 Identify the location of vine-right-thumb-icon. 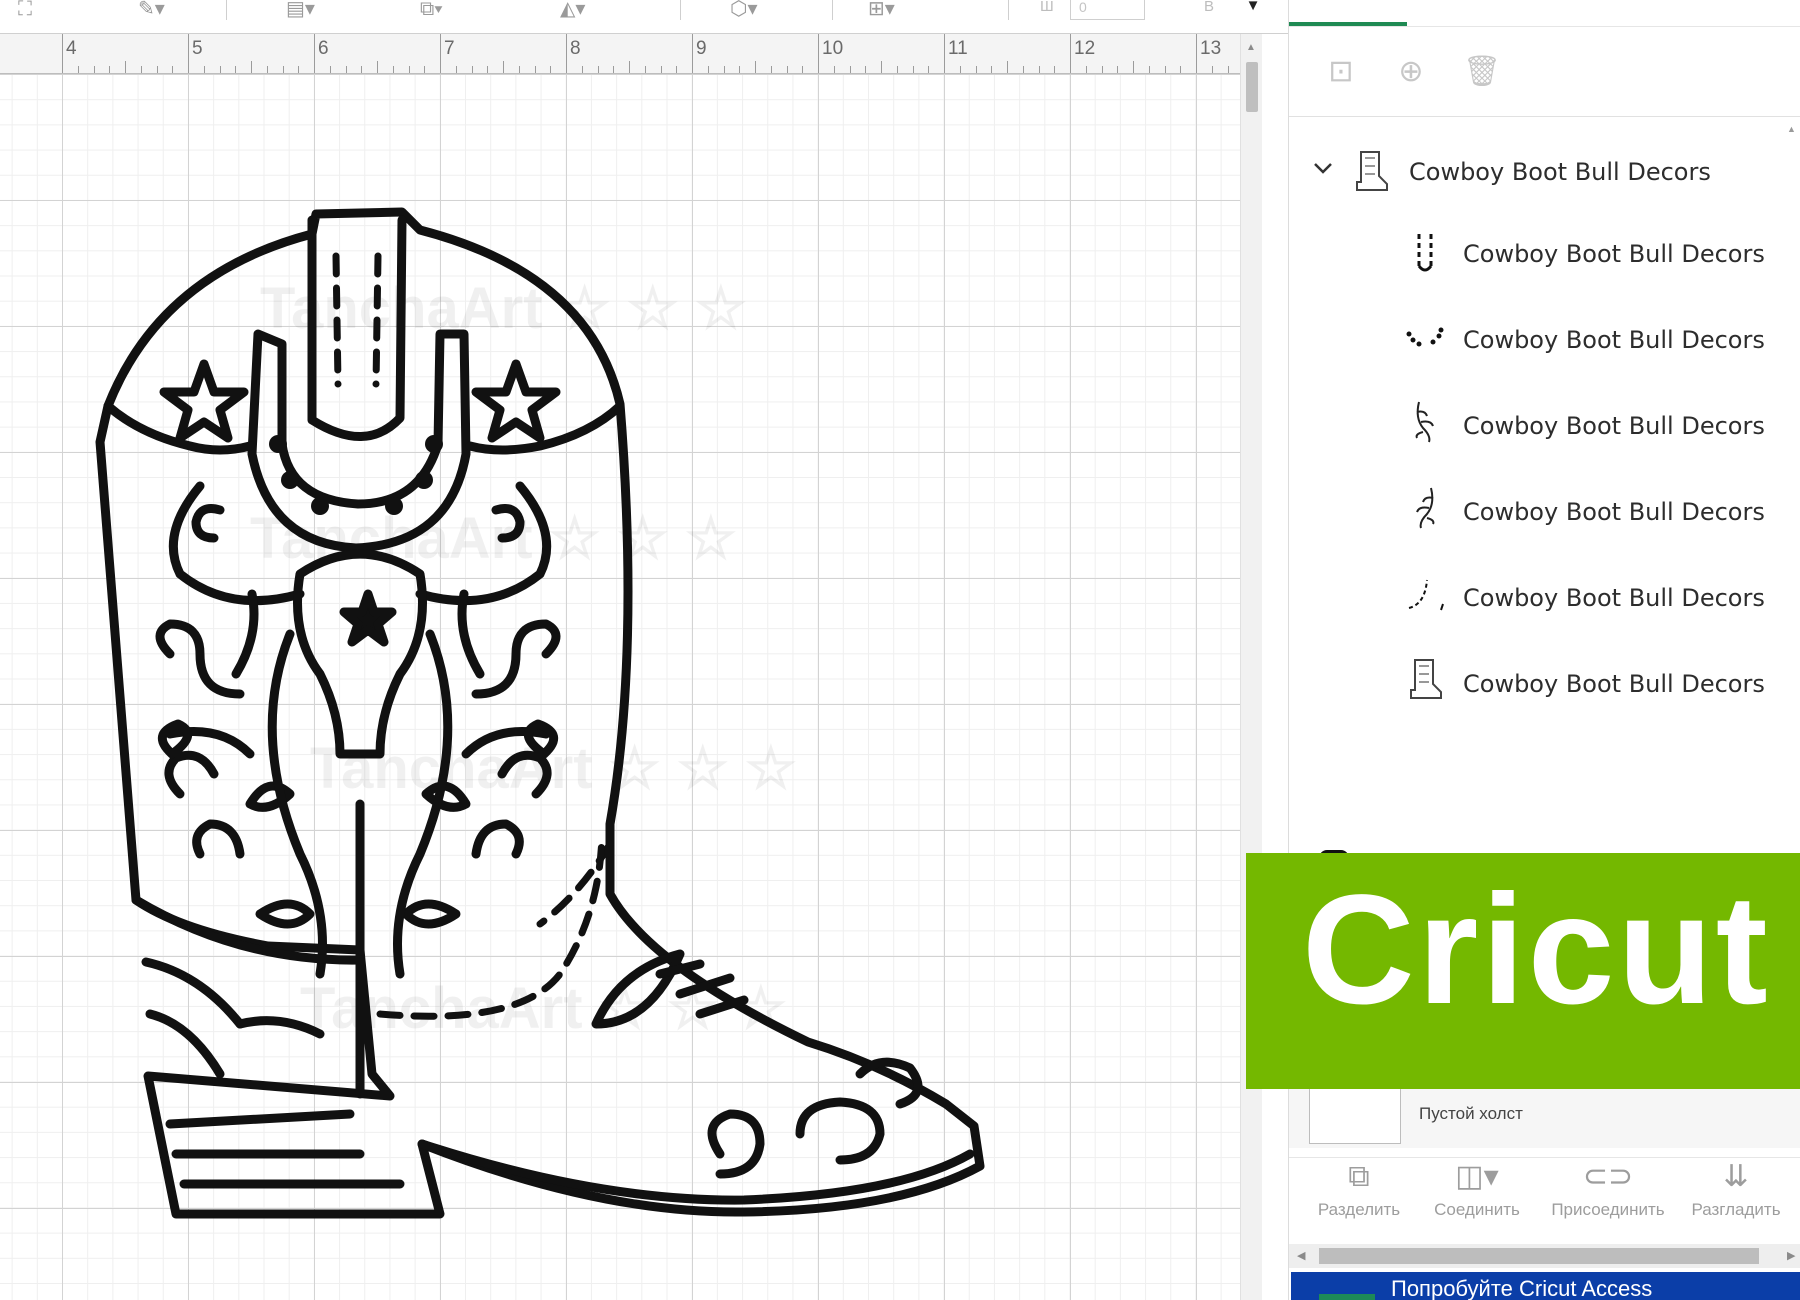
(1425, 508).